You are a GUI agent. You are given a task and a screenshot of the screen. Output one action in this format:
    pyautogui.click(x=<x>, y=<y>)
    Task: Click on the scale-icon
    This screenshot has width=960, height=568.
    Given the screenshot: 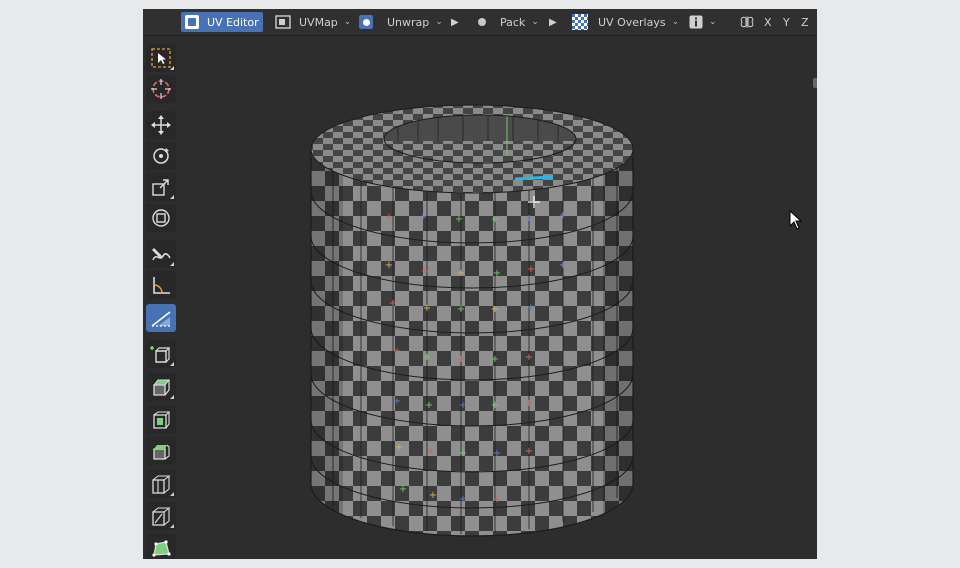 What is the action you would take?
    pyautogui.click(x=160, y=187)
    